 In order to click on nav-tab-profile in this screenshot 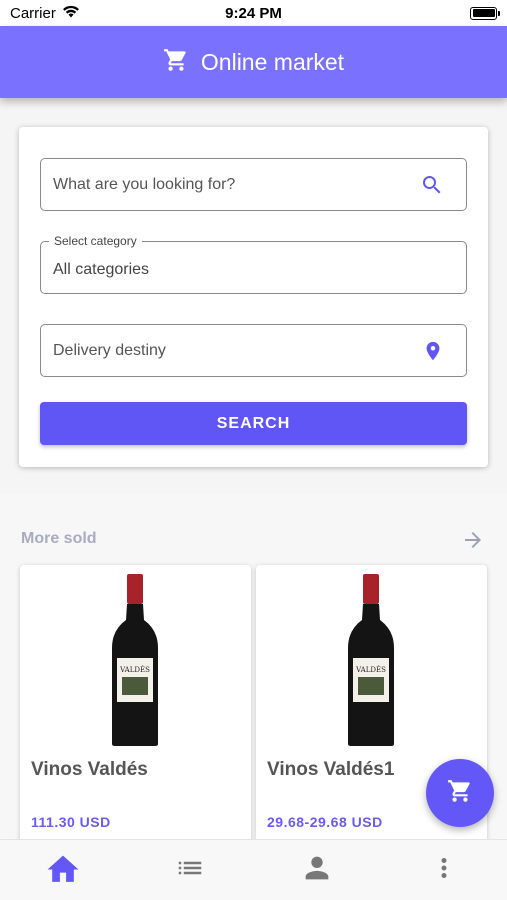, I will do `click(317, 870)`.